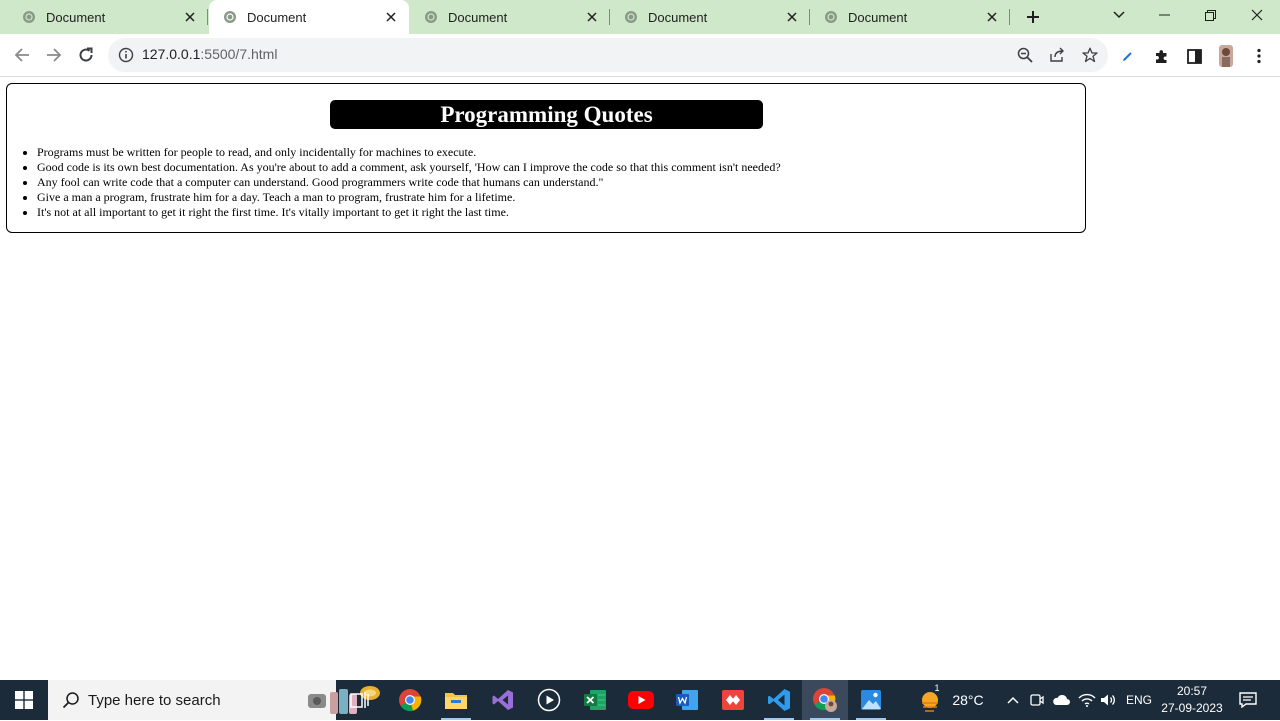  What do you see at coordinates (410, 700) in the screenshot?
I see `chrome-taskbar-icon` at bounding box center [410, 700].